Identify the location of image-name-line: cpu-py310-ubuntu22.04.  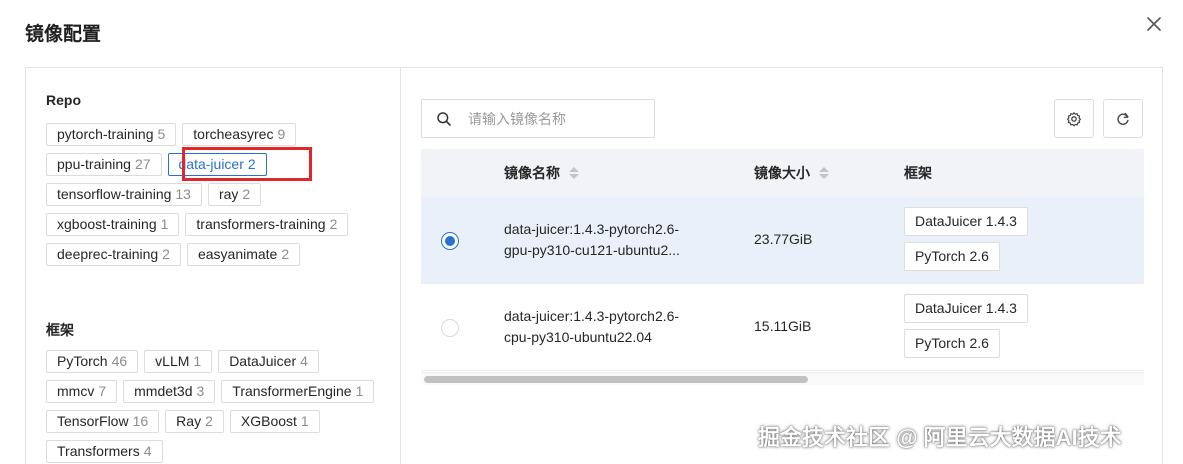
(578, 337).